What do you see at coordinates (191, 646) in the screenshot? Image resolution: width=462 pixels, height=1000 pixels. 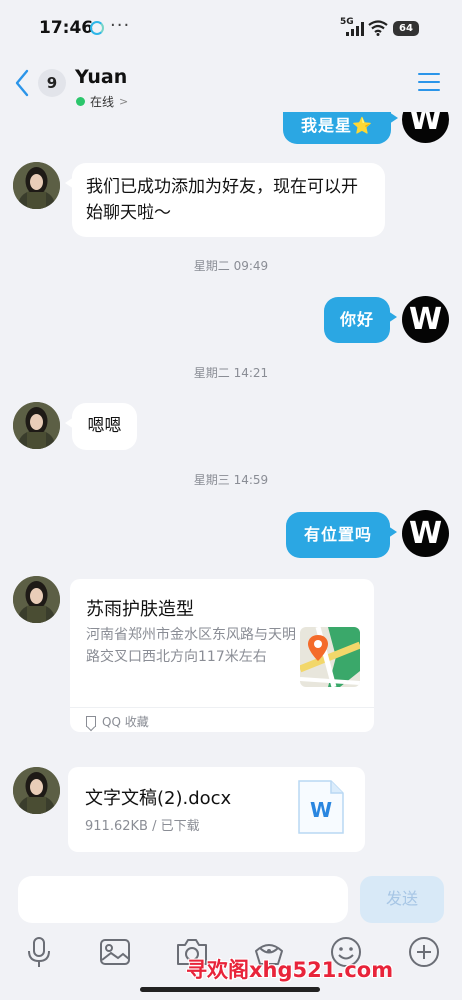 I see `location-address: 河南省郑州市金水区东风路与天明路交叉口西北方向117米左右` at bounding box center [191, 646].